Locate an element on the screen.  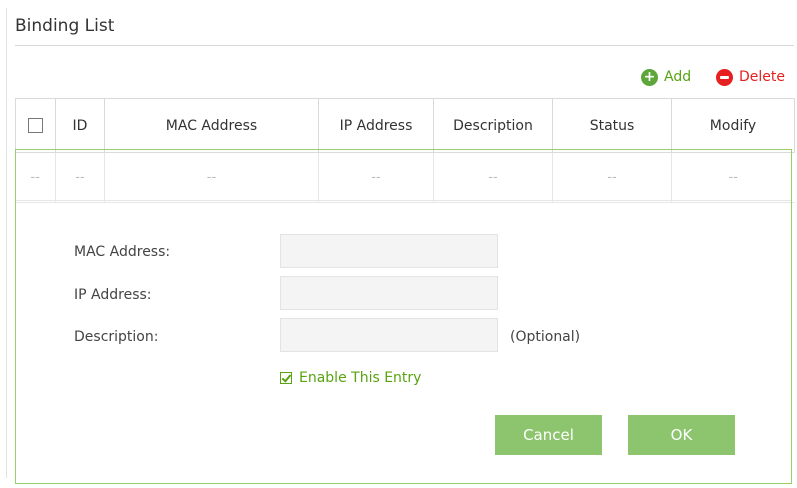
ip-address-label: IP Address: is located at coordinates (113, 295).